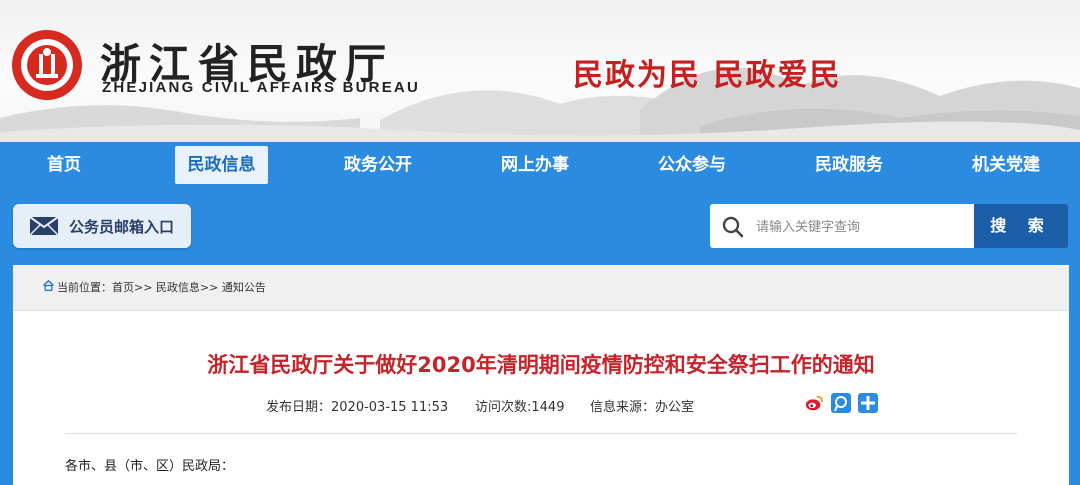 The height and width of the screenshot is (485, 1080). What do you see at coordinates (849, 165) in the screenshot?
I see `nav-item-civil-services: 民政服务` at bounding box center [849, 165].